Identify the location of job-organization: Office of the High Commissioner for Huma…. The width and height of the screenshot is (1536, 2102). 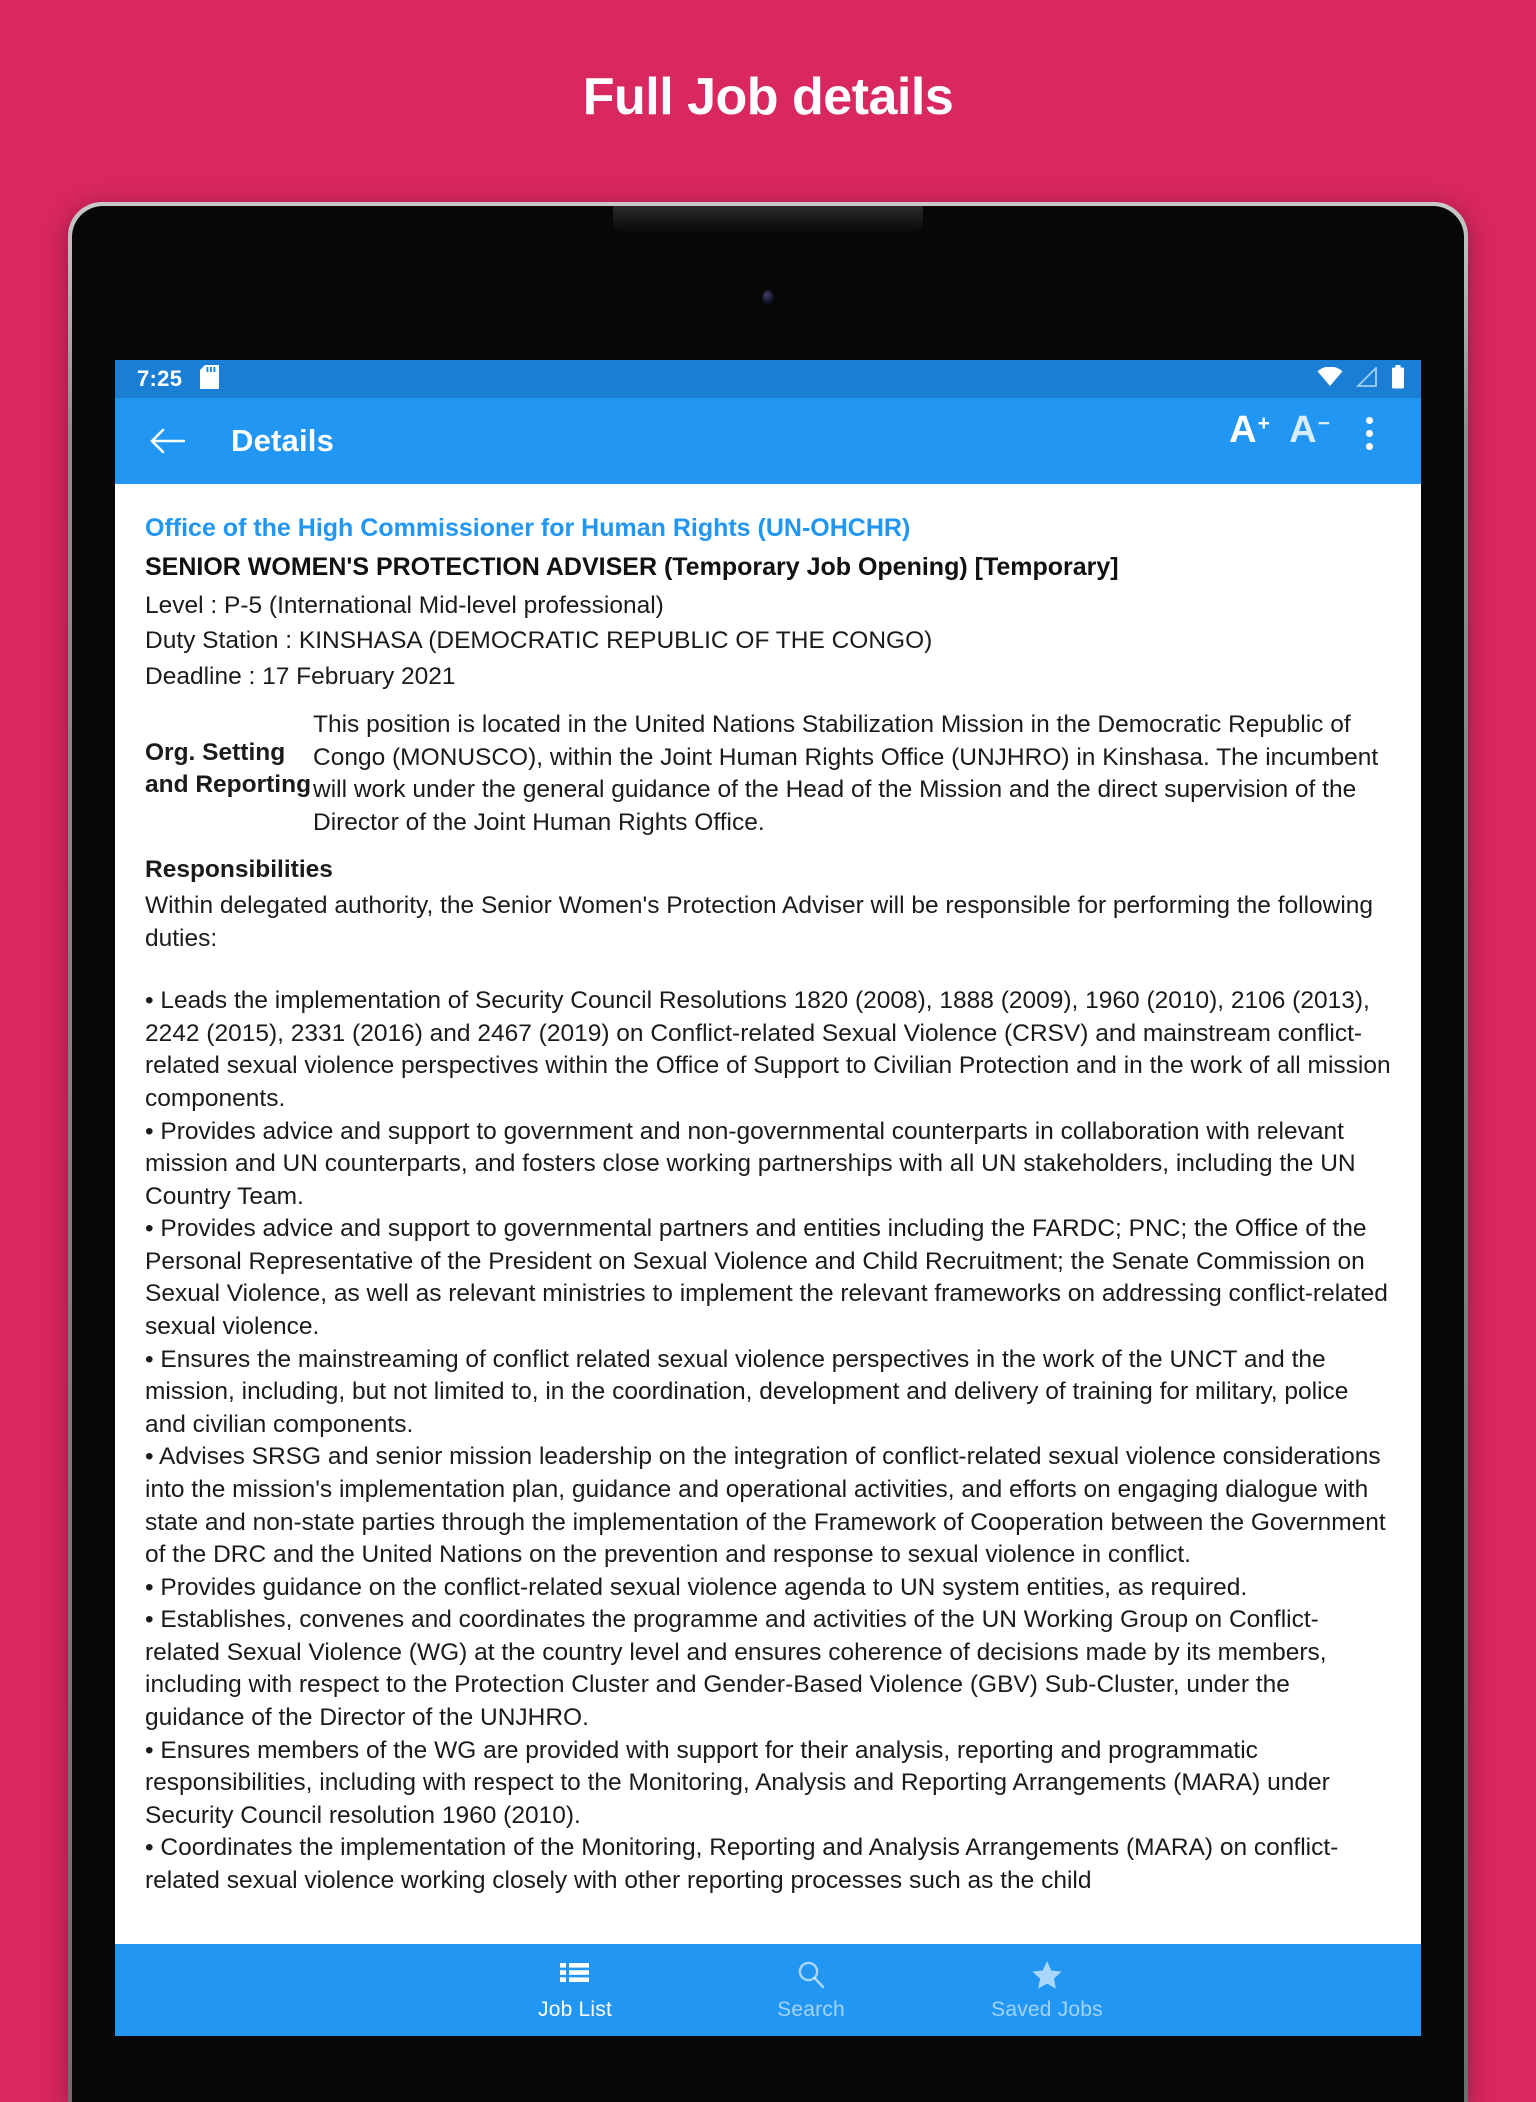
(528, 528).